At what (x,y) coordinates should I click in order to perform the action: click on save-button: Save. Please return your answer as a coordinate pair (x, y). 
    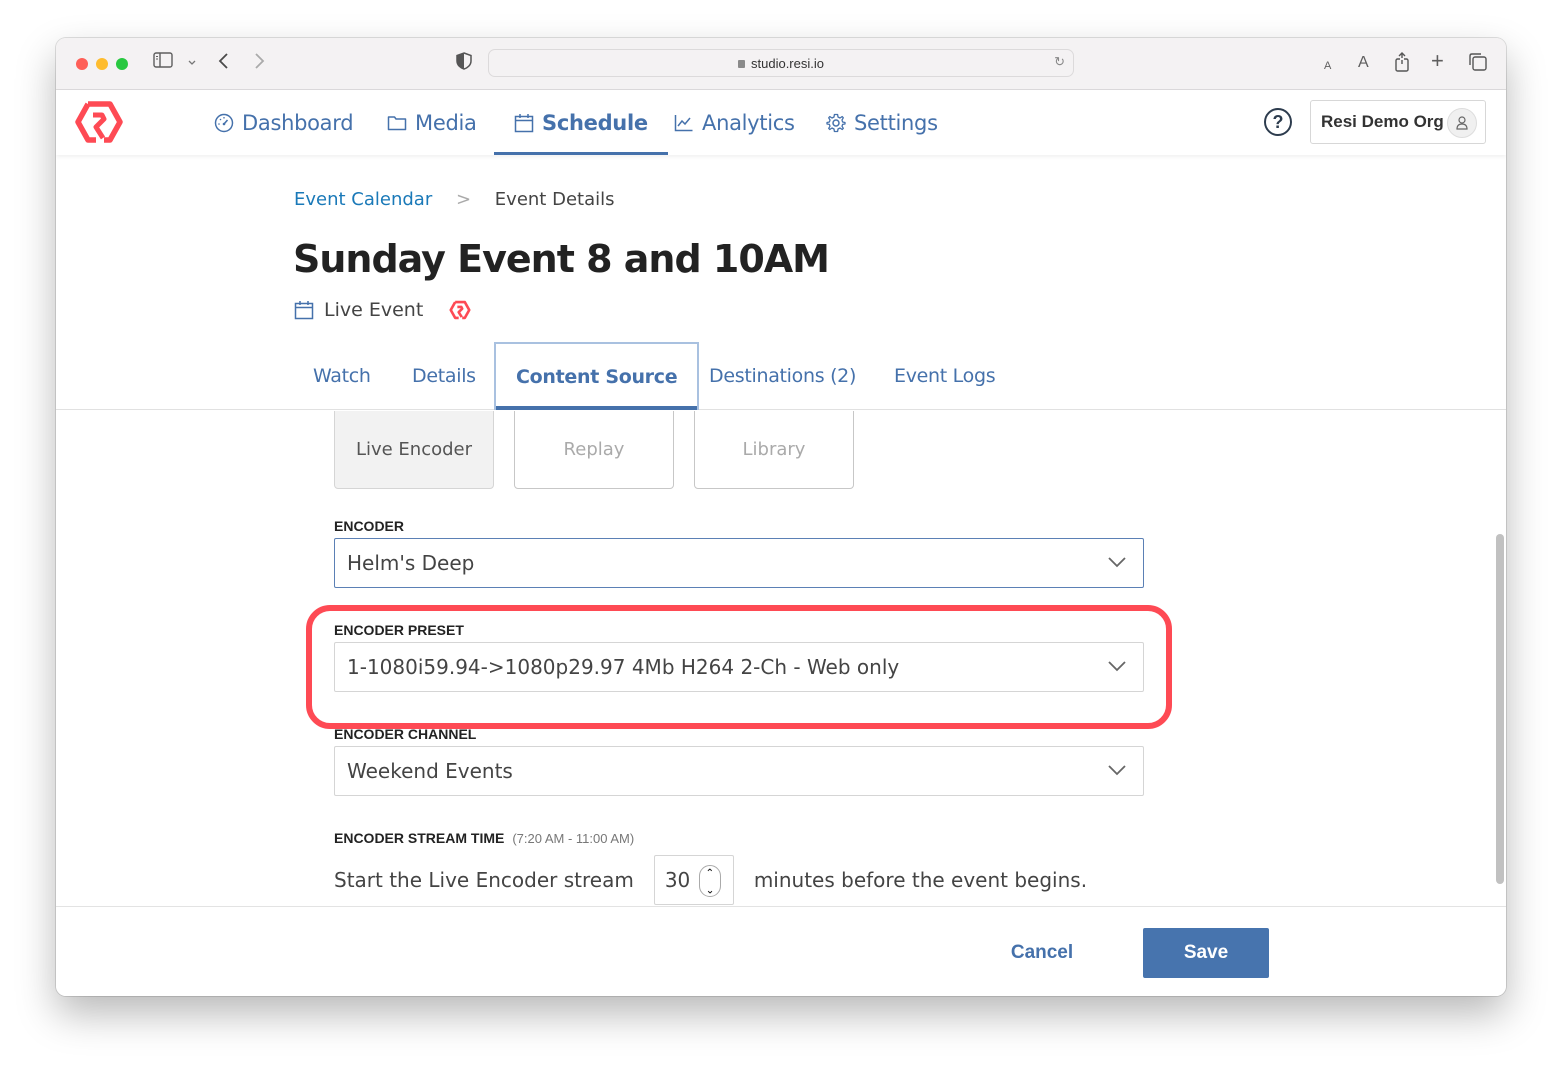
    Looking at the image, I should click on (1206, 953).